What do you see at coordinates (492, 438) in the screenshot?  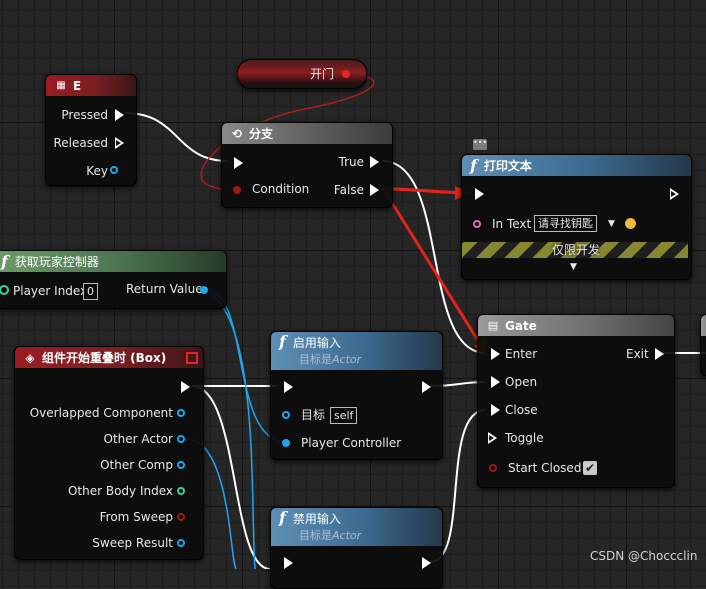 I see `gate-toggle-pin` at bounding box center [492, 438].